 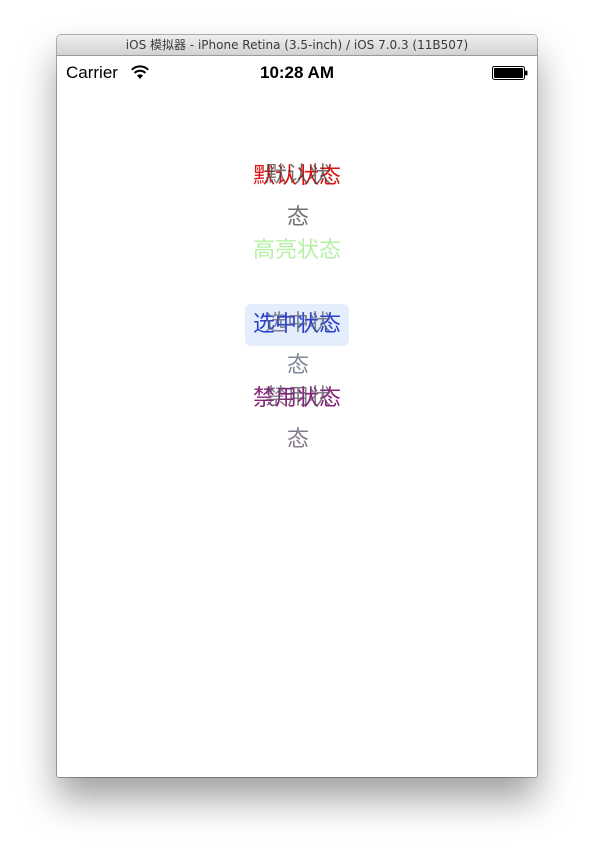 I want to click on default-state-label: 默认状态 默认状态, so click(x=297, y=193).